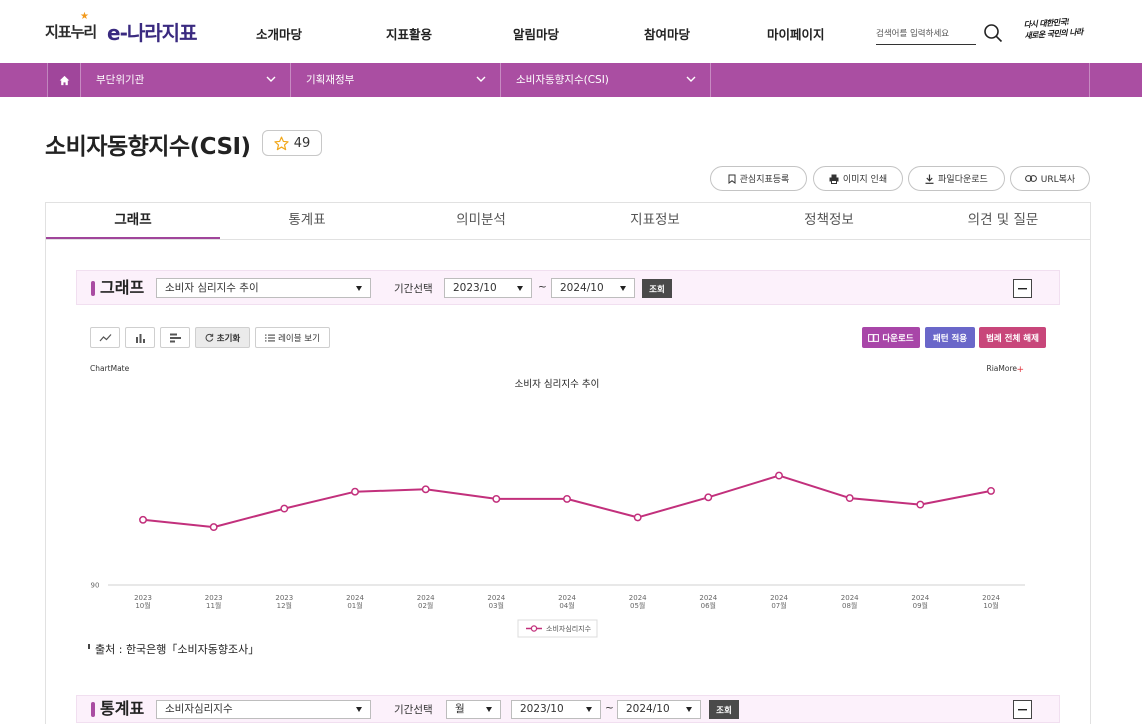 This screenshot has width=1142, height=724. Describe the element at coordinates (110, 368) in the screenshot. I see `chart-watermark-left: ChartMate` at that location.